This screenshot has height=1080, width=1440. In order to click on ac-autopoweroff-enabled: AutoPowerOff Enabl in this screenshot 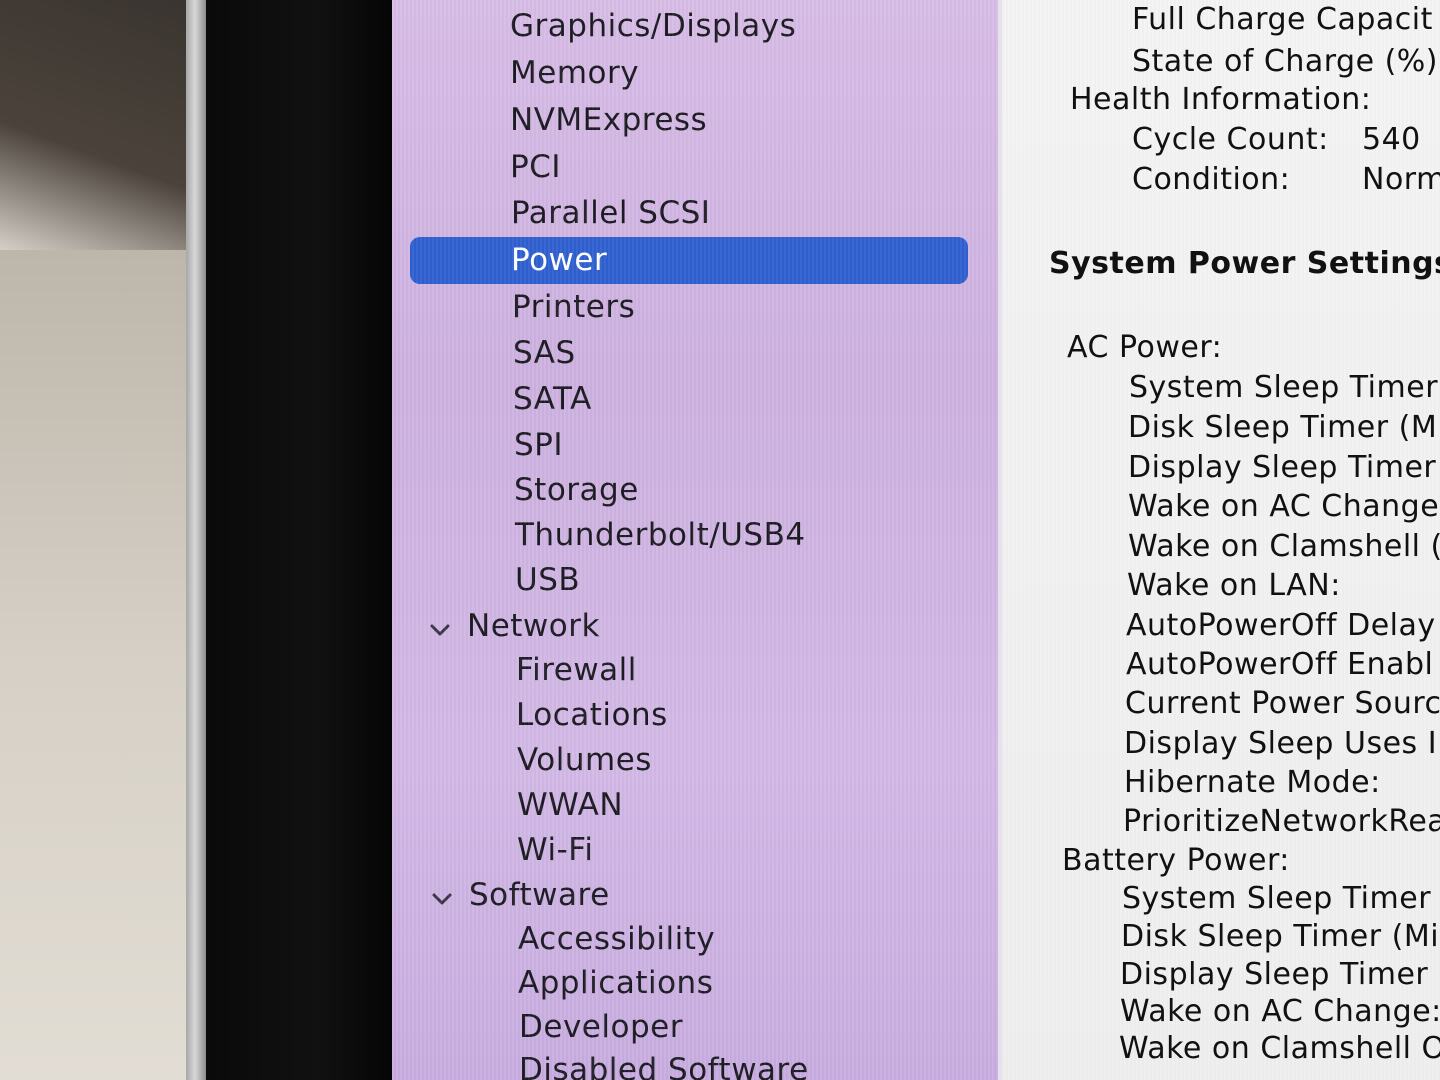, I will do `click(1280, 664)`.